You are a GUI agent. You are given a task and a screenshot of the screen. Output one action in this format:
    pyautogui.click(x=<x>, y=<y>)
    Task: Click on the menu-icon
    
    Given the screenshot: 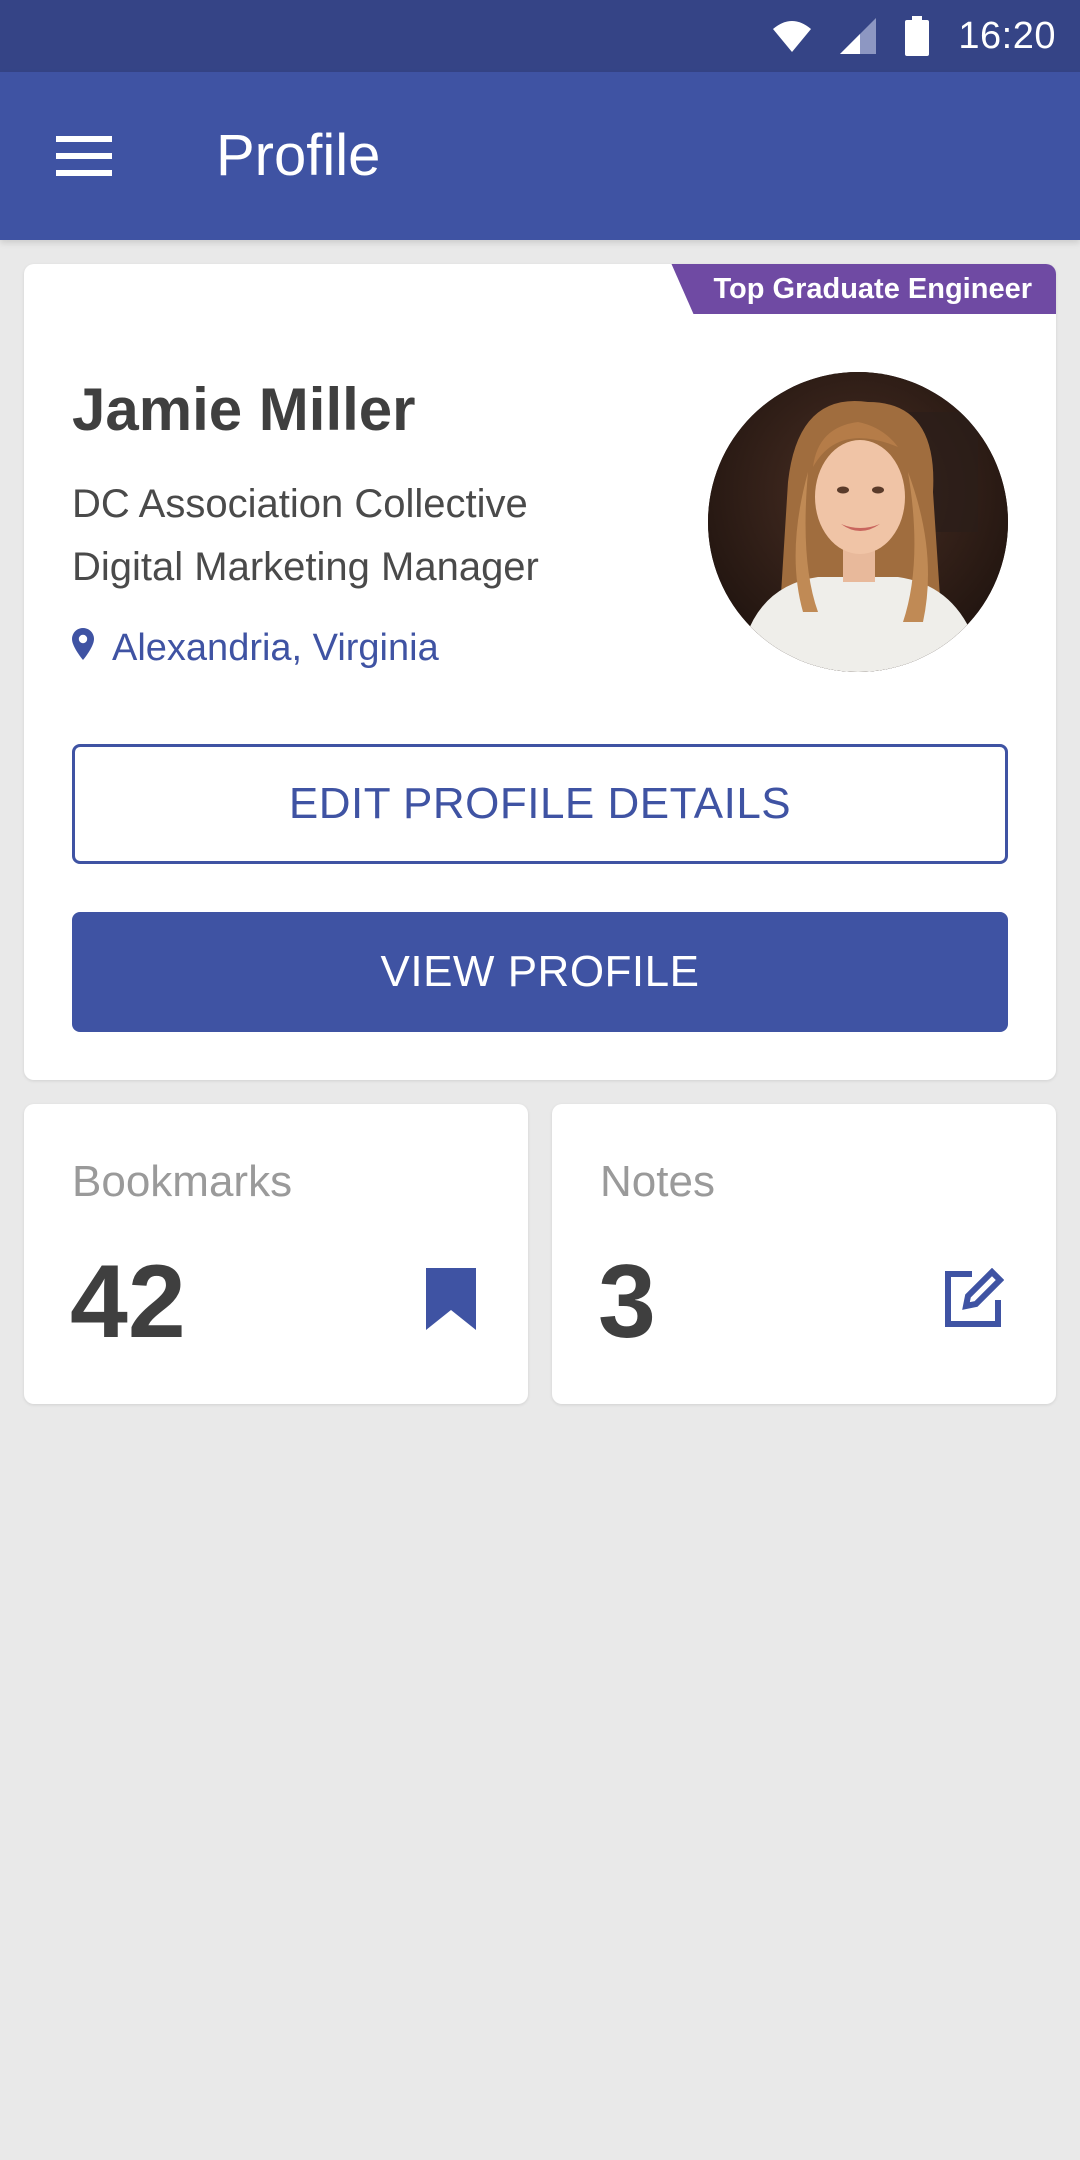 What is the action you would take?
    pyautogui.click(x=84, y=159)
    